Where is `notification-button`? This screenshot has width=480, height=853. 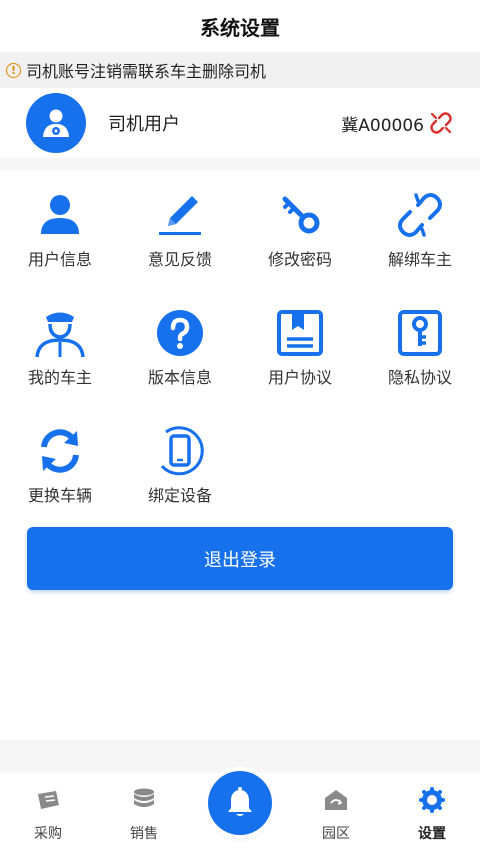
notification-button is located at coordinates (240, 803).